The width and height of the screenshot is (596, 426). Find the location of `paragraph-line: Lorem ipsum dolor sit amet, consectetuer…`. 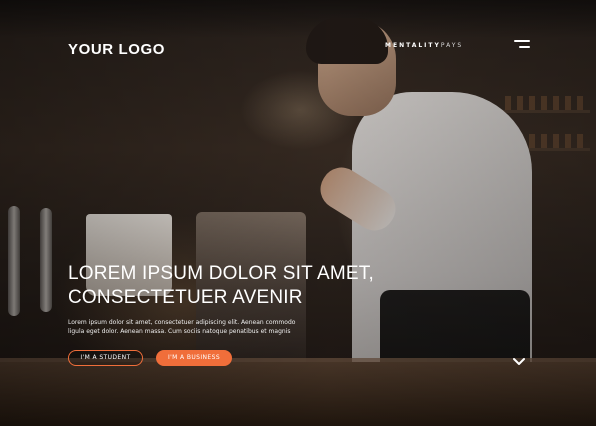

paragraph-line: Lorem ipsum dolor sit amet, consectetuer… is located at coordinates (182, 322).